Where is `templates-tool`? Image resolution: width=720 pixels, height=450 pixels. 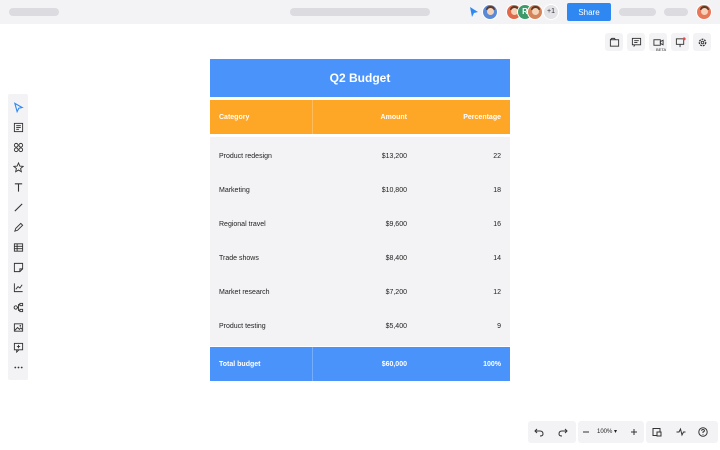
templates-tool is located at coordinates (18, 127).